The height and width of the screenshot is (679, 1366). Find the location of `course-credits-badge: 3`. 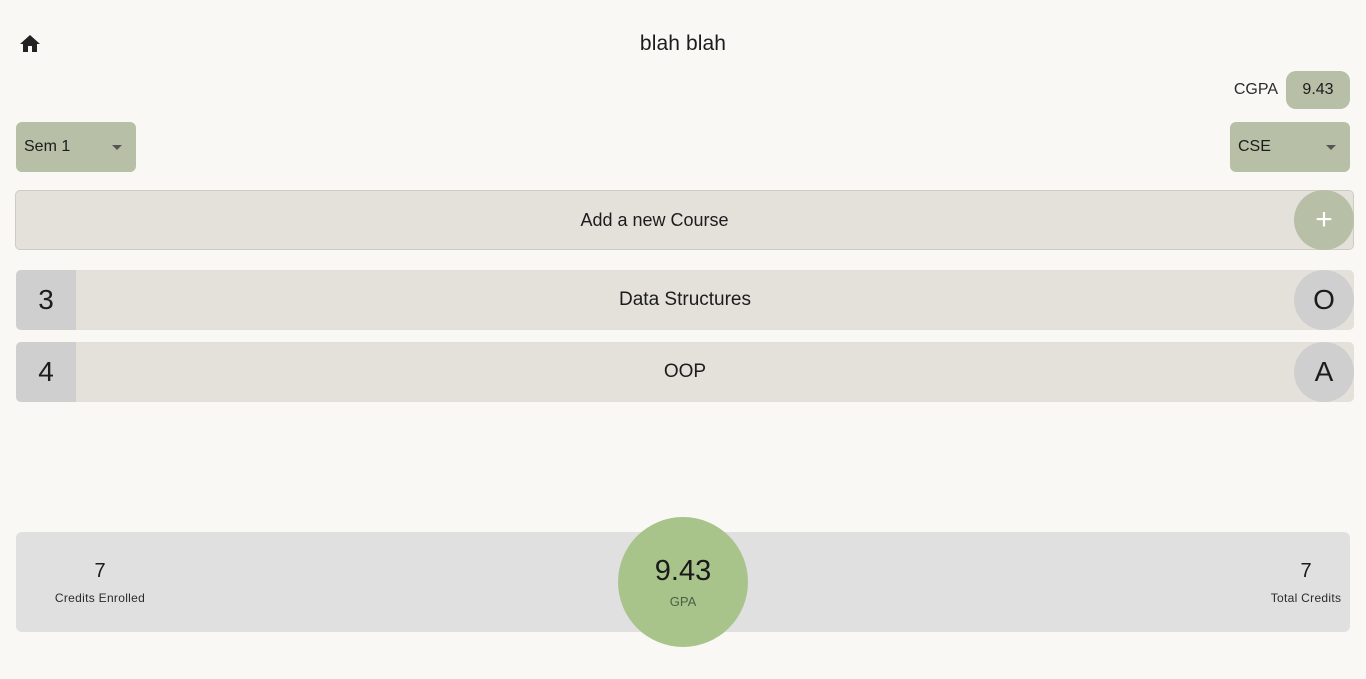

course-credits-badge: 3 is located at coordinates (46, 300).